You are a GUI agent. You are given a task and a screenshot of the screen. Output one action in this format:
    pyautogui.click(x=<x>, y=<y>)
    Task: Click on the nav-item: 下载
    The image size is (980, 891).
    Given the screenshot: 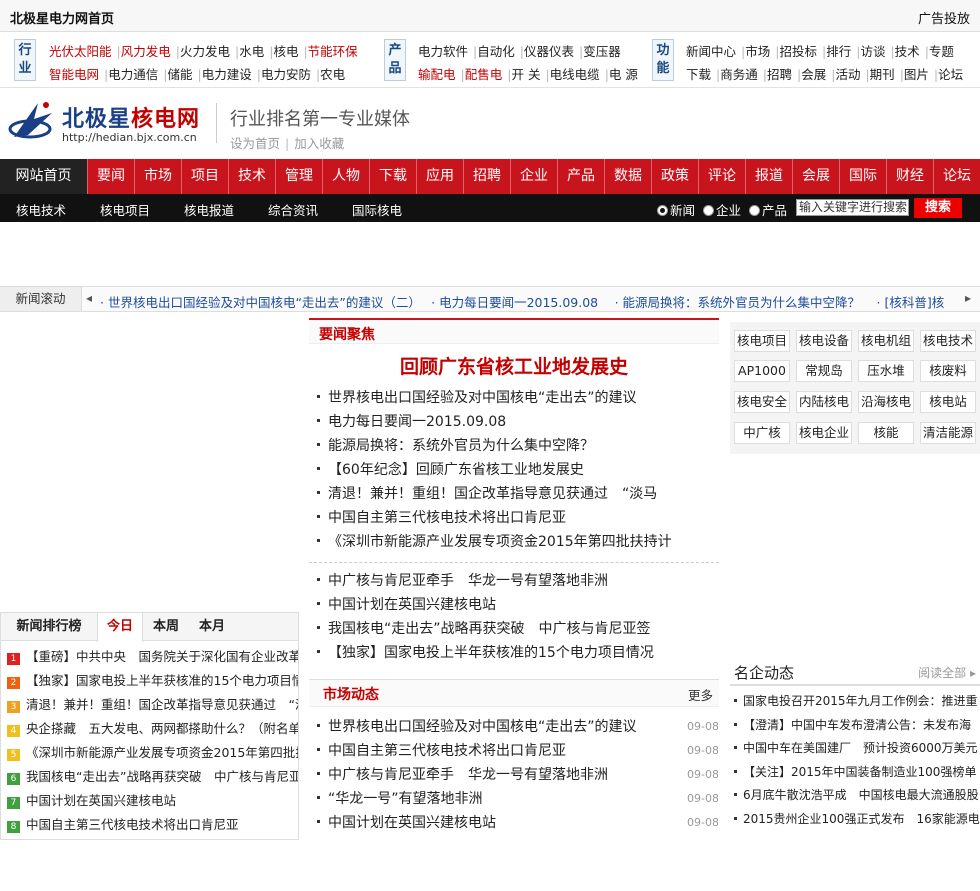 What is the action you would take?
    pyautogui.click(x=393, y=176)
    